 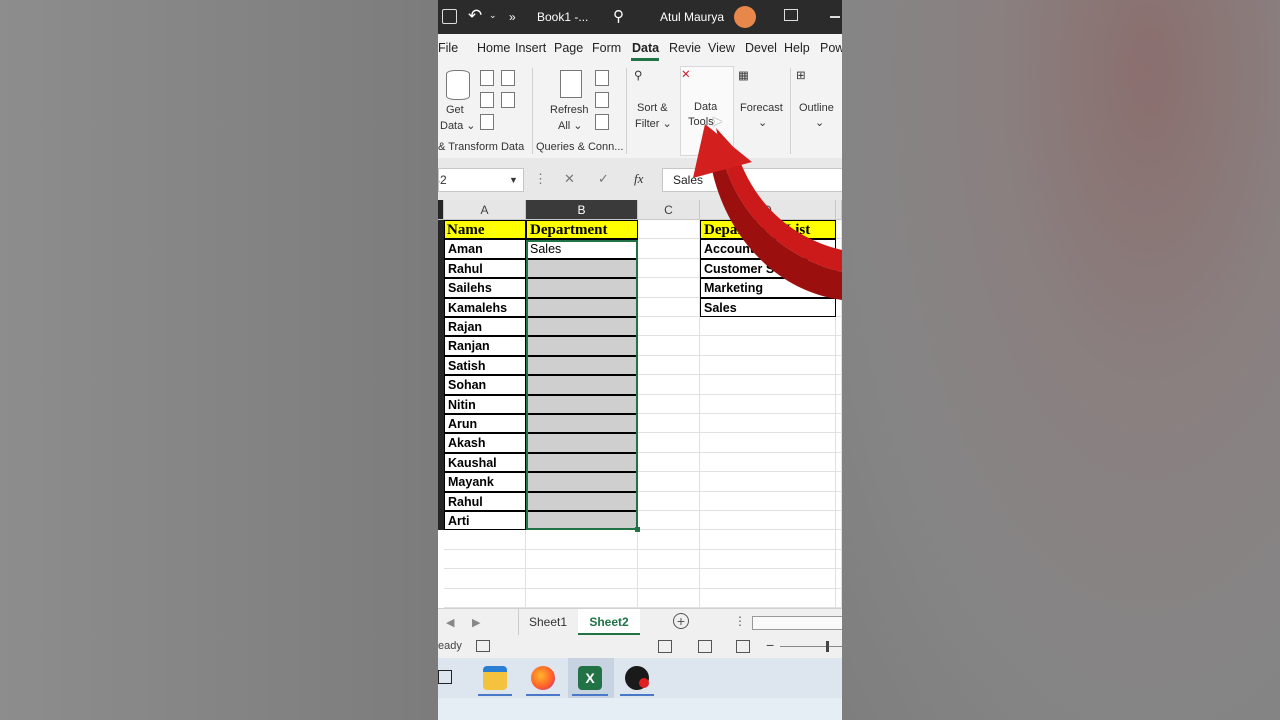 What do you see at coordinates (485, 307) in the screenshot?
I see `cell-a5: Kamalehs` at bounding box center [485, 307].